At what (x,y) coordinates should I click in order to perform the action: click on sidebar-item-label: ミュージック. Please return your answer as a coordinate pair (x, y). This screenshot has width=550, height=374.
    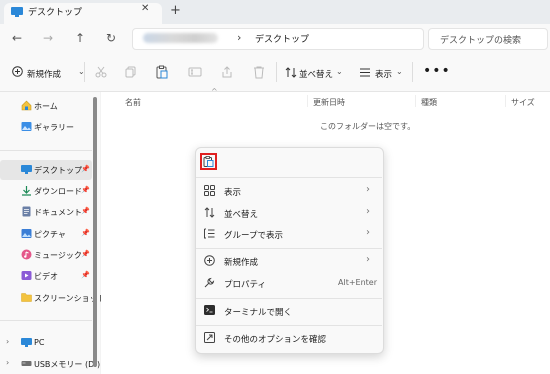
    Looking at the image, I should click on (58, 255).